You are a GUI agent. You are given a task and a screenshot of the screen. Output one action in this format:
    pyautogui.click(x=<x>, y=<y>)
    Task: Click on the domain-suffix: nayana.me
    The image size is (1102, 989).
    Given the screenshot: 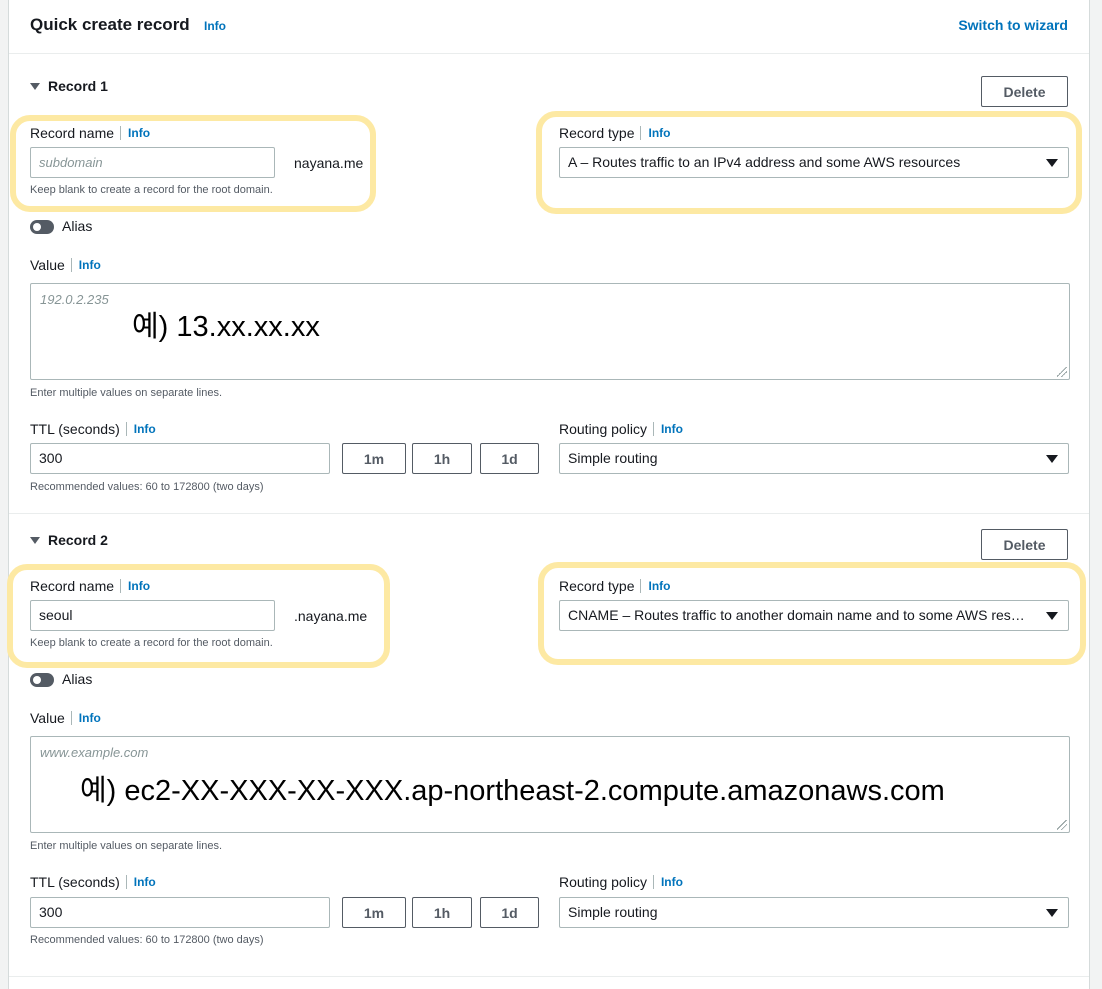 What is the action you would take?
    pyautogui.click(x=329, y=163)
    